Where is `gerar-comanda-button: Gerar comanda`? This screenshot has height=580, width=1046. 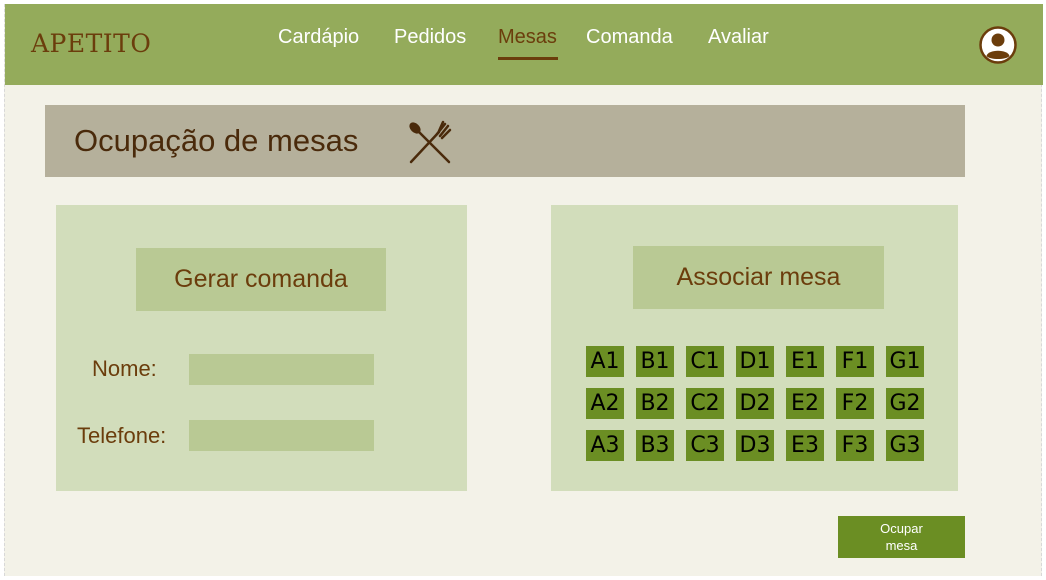
gerar-comanda-button: Gerar comanda is located at coordinates (261, 279).